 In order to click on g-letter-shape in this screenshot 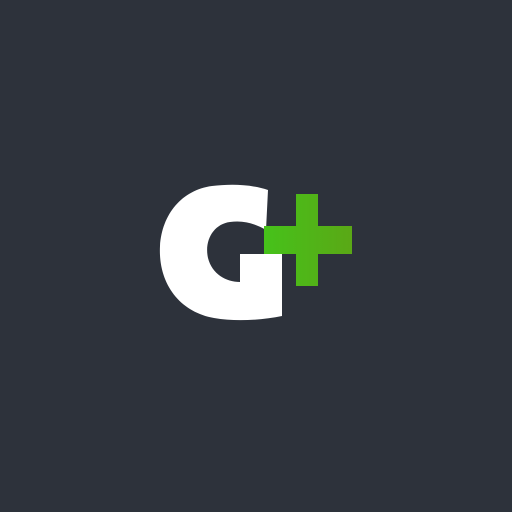, I will do `click(220, 252)`.